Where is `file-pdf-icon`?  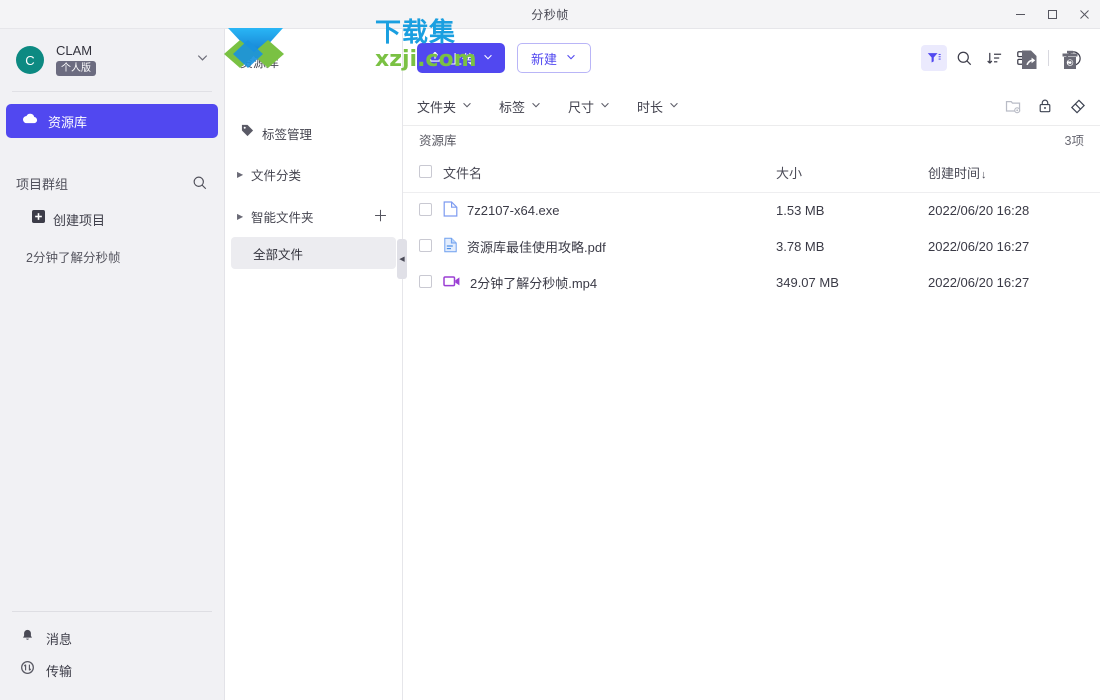
file-pdf-icon is located at coordinates (450, 246).